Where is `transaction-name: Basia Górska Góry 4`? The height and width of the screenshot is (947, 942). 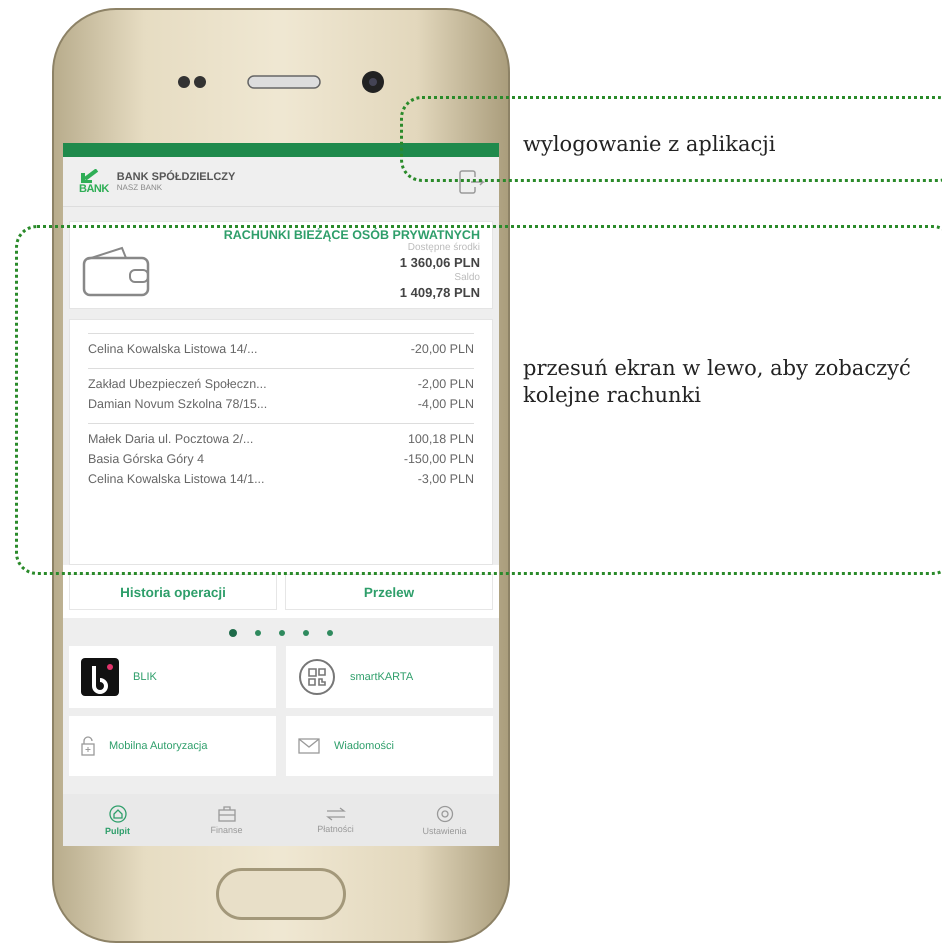
transaction-name: Basia Górska Góry 4 is located at coordinates (146, 459).